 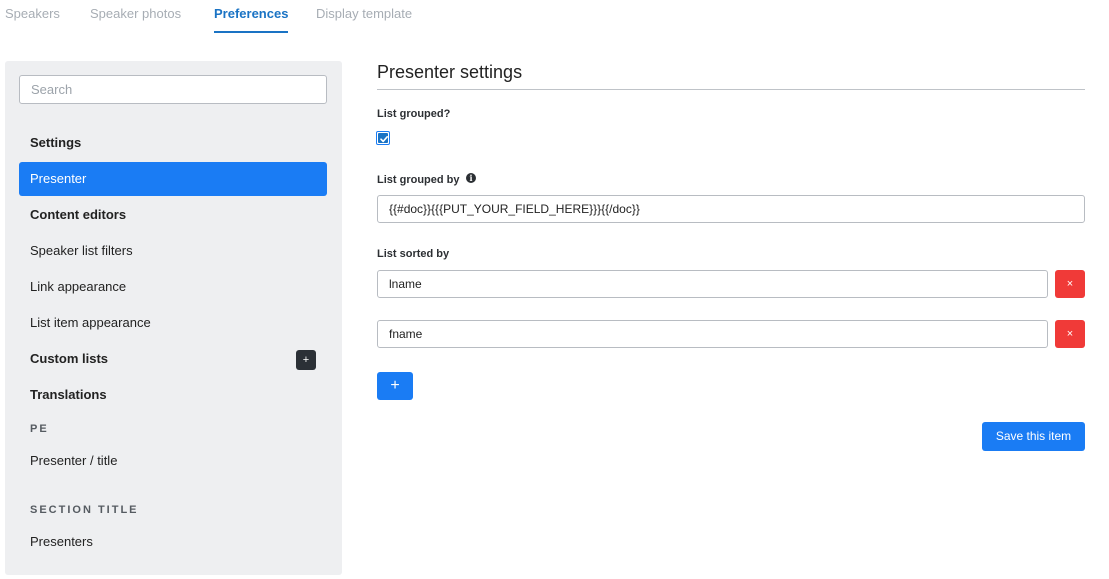 I want to click on tab-speakers: Speakers, so click(x=32, y=19).